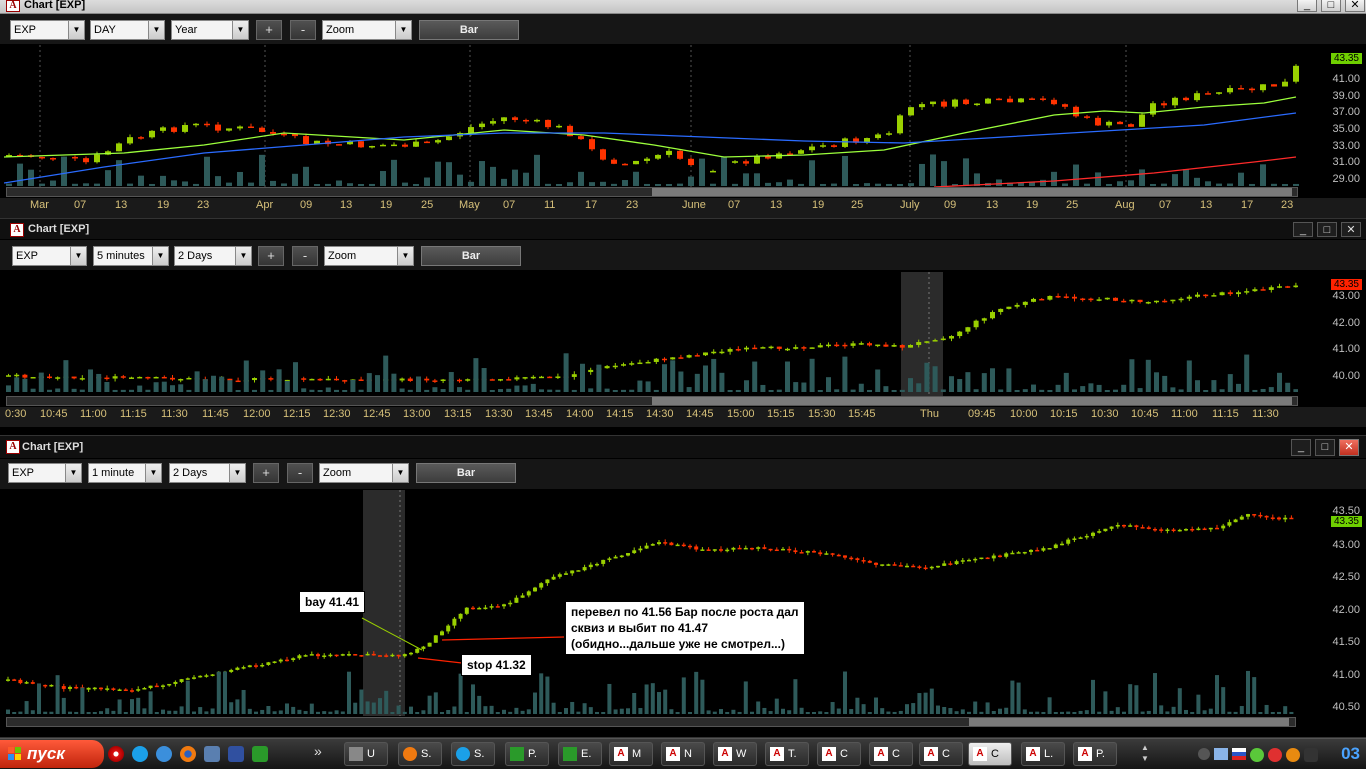 Image resolution: width=1366 pixels, height=769 pixels. What do you see at coordinates (1095, 754) in the screenshot?
I see `taskbar-task: A P.` at bounding box center [1095, 754].